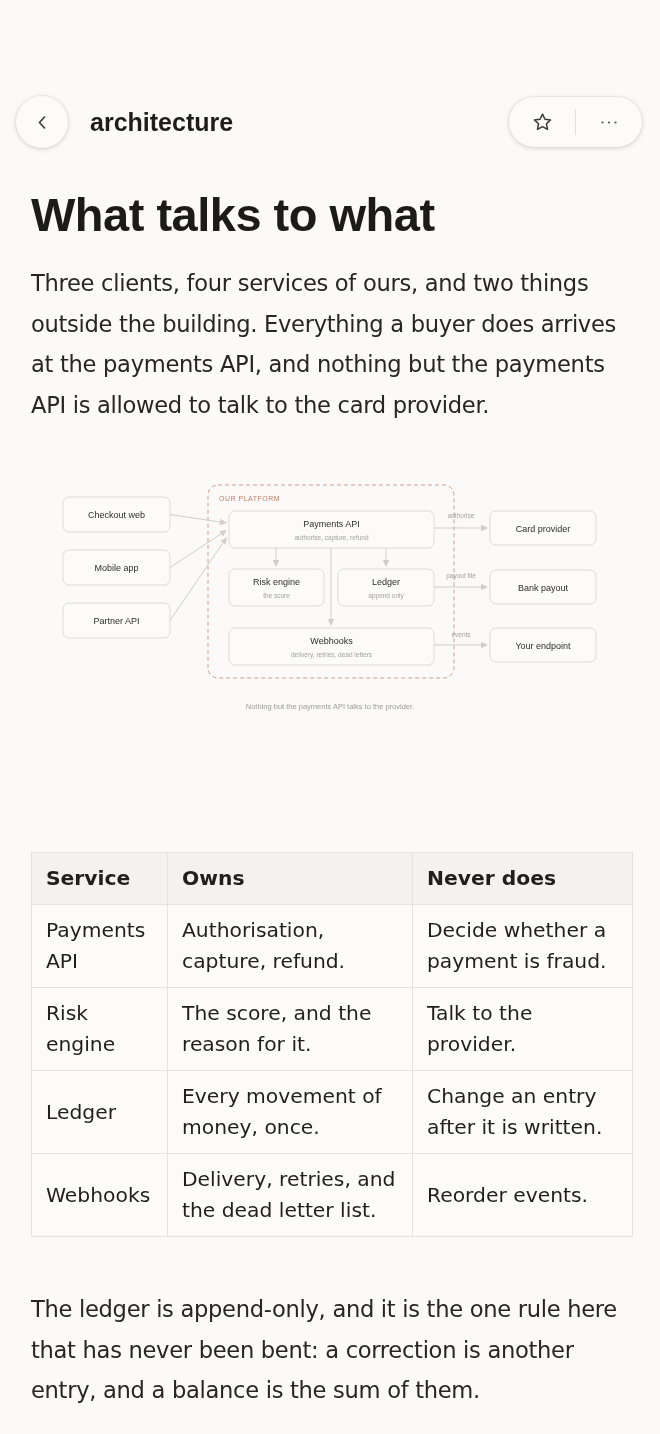 The image size is (660, 1434). What do you see at coordinates (522, 1112) in the screenshot?
I see `table-cell: Change an entry after it is written.` at bounding box center [522, 1112].